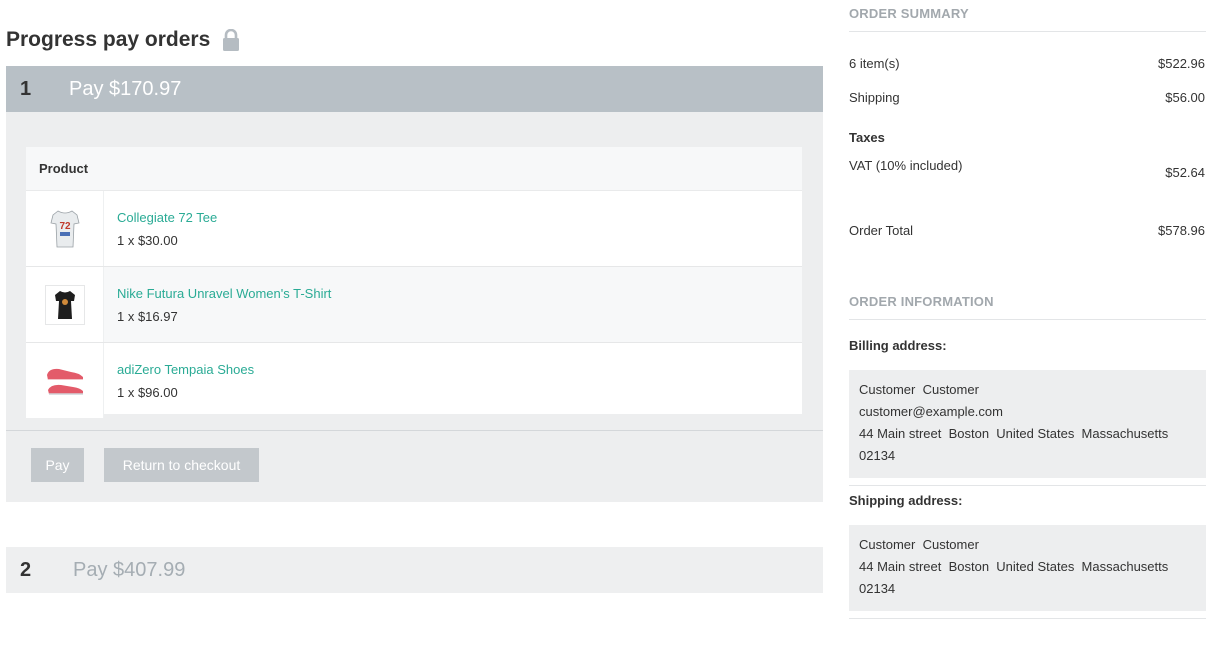 The image size is (1217, 660). What do you see at coordinates (147, 316) in the screenshot?
I see `product-qty: 1 x $16.97` at bounding box center [147, 316].